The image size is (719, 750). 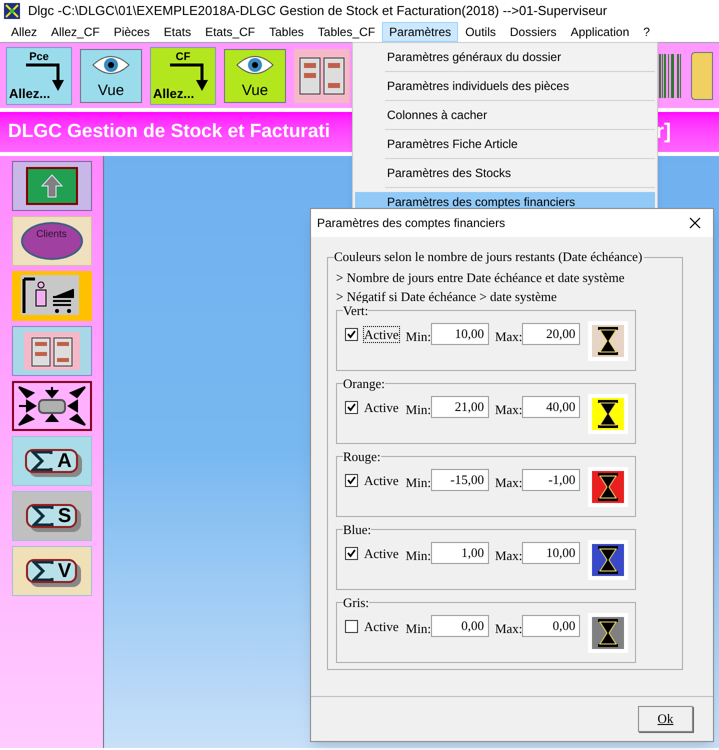 I want to click on sigma-button: S, so click(x=52, y=516).